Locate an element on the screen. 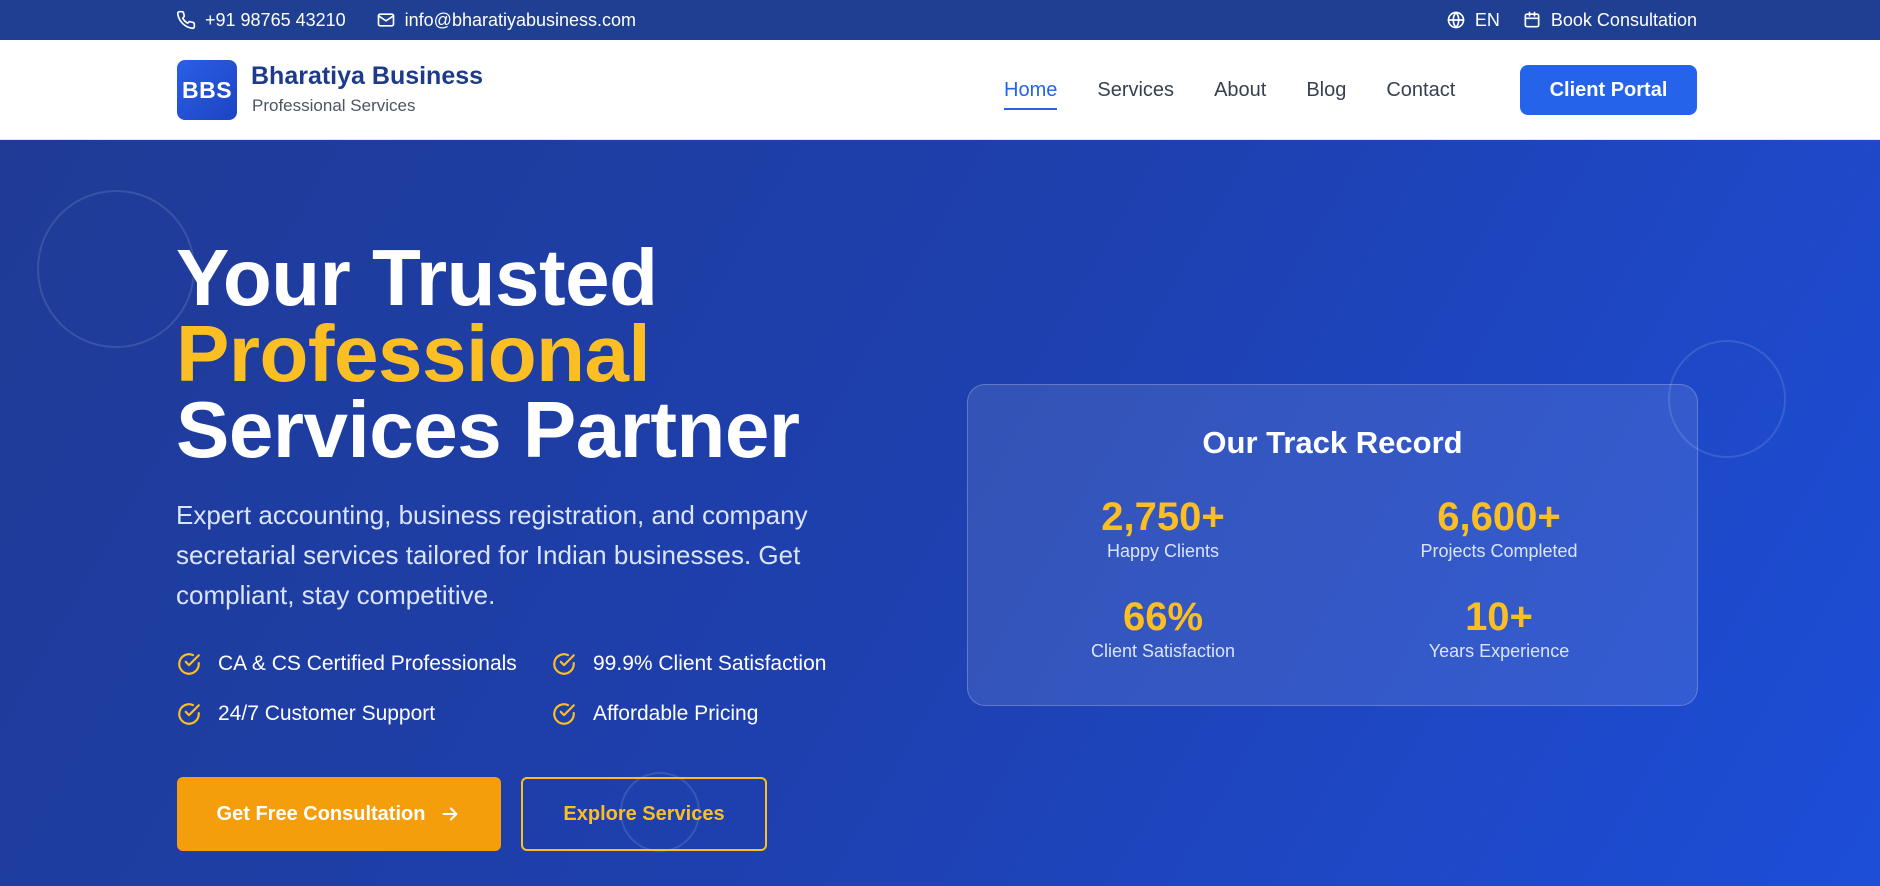 The image size is (1880, 886). explore-services-button: Explore Services is located at coordinates (644, 814).